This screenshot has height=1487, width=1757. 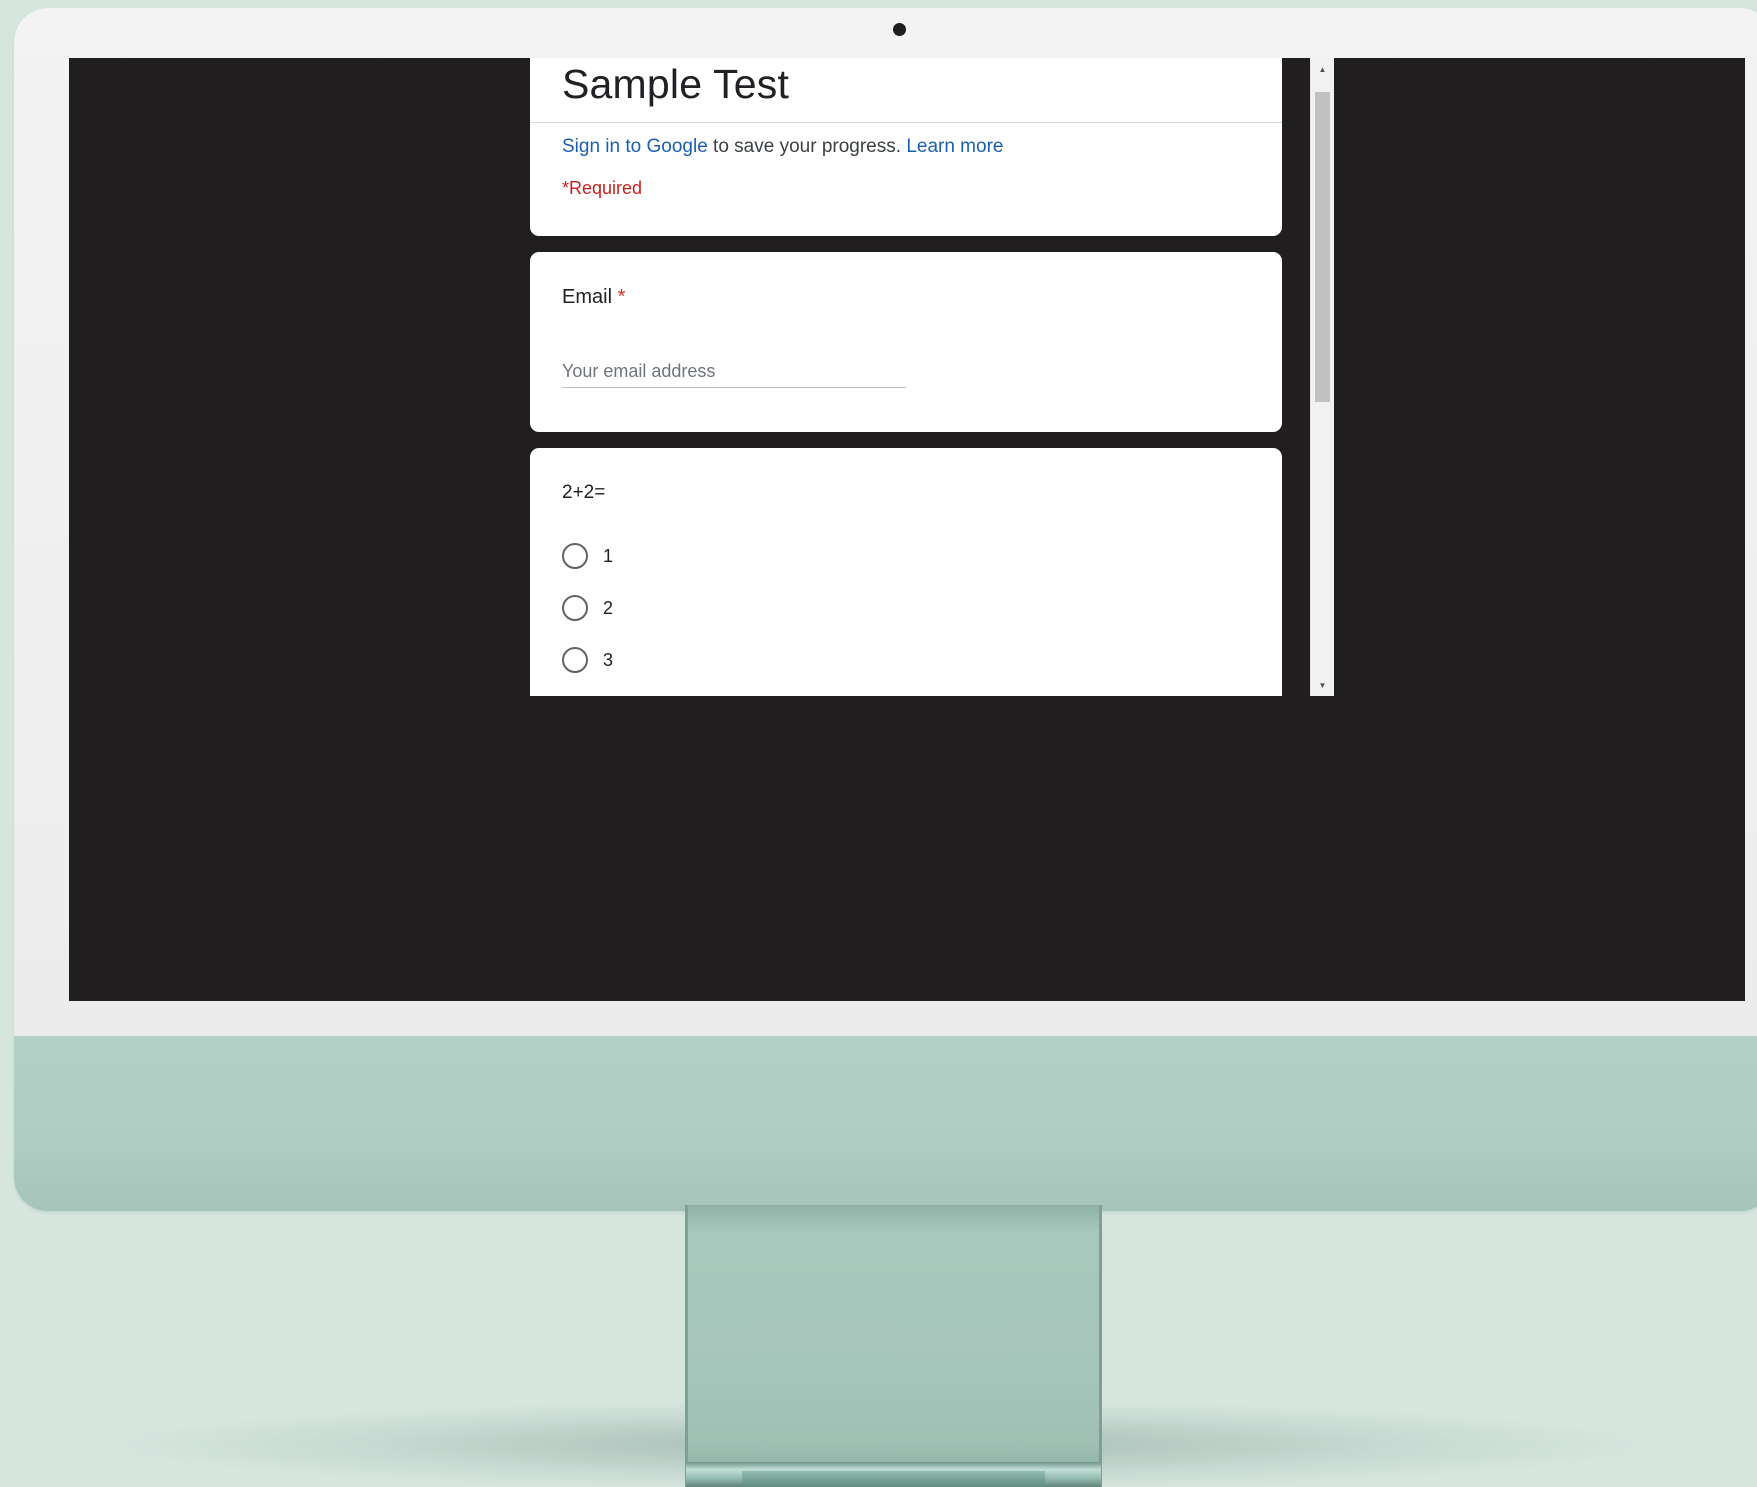 I want to click on stand-base, so click(x=893, y=1474).